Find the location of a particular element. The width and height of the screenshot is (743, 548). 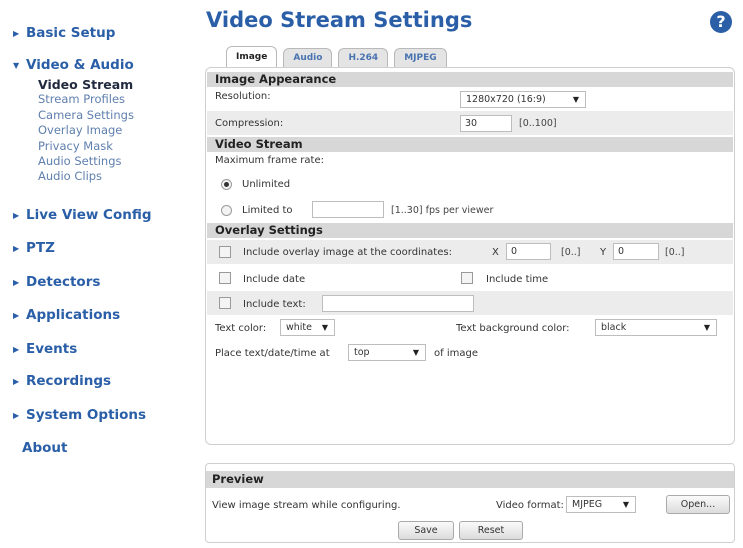

text-bg-color-select: black ▼ is located at coordinates (656, 327).